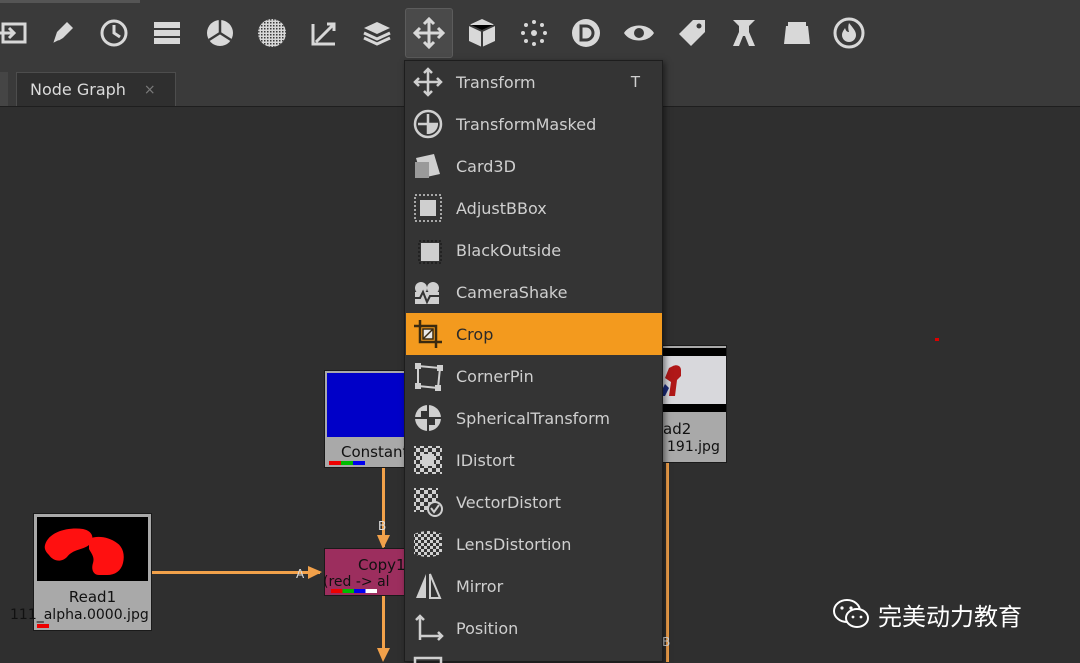  What do you see at coordinates (428, 544) in the screenshot?
I see `lens-distortion-icon` at bounding box center [428, 544].